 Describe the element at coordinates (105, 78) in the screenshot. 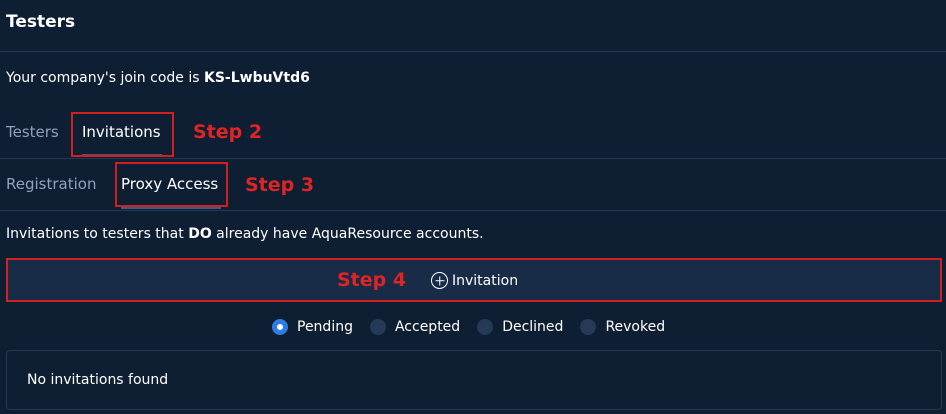

I see `join-code-label: Your company's join code is` at that location.